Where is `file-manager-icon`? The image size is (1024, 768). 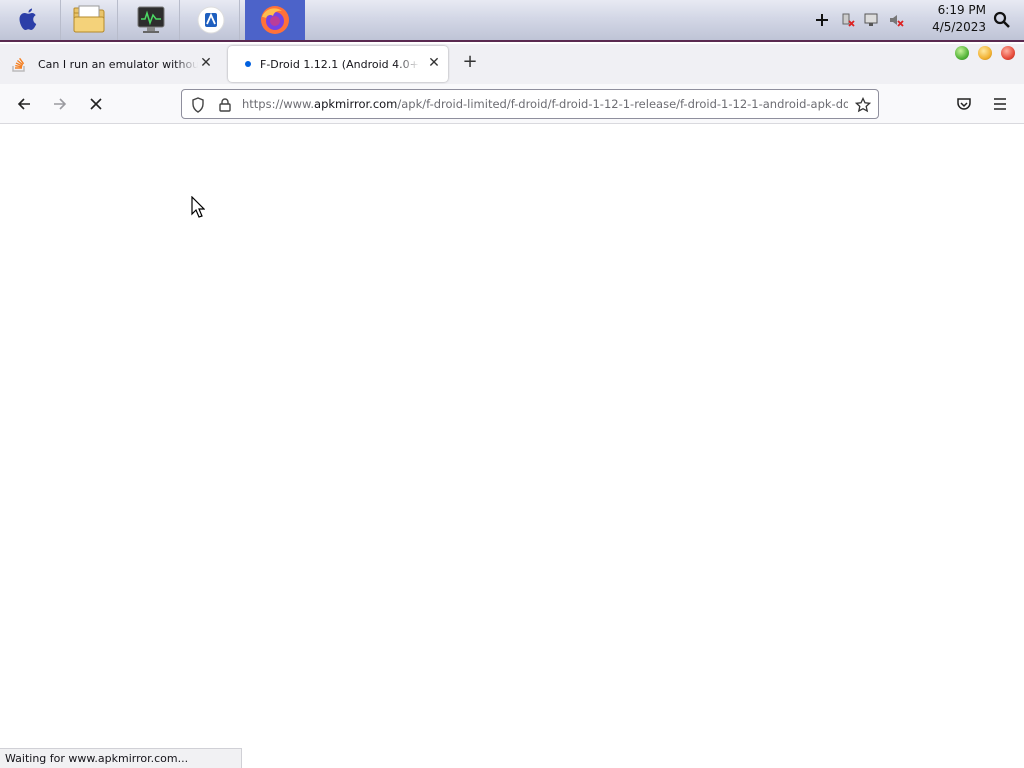
file-manager-icon is located at coordinates (89, 20).